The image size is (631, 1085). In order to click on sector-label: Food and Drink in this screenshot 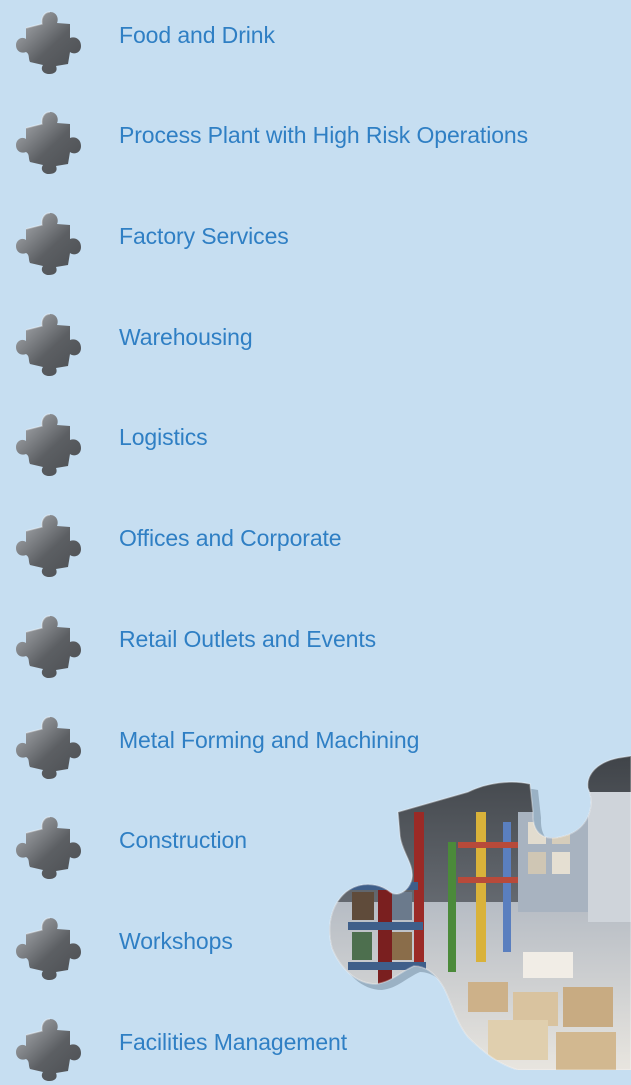, I will do `click(197, 35)`.